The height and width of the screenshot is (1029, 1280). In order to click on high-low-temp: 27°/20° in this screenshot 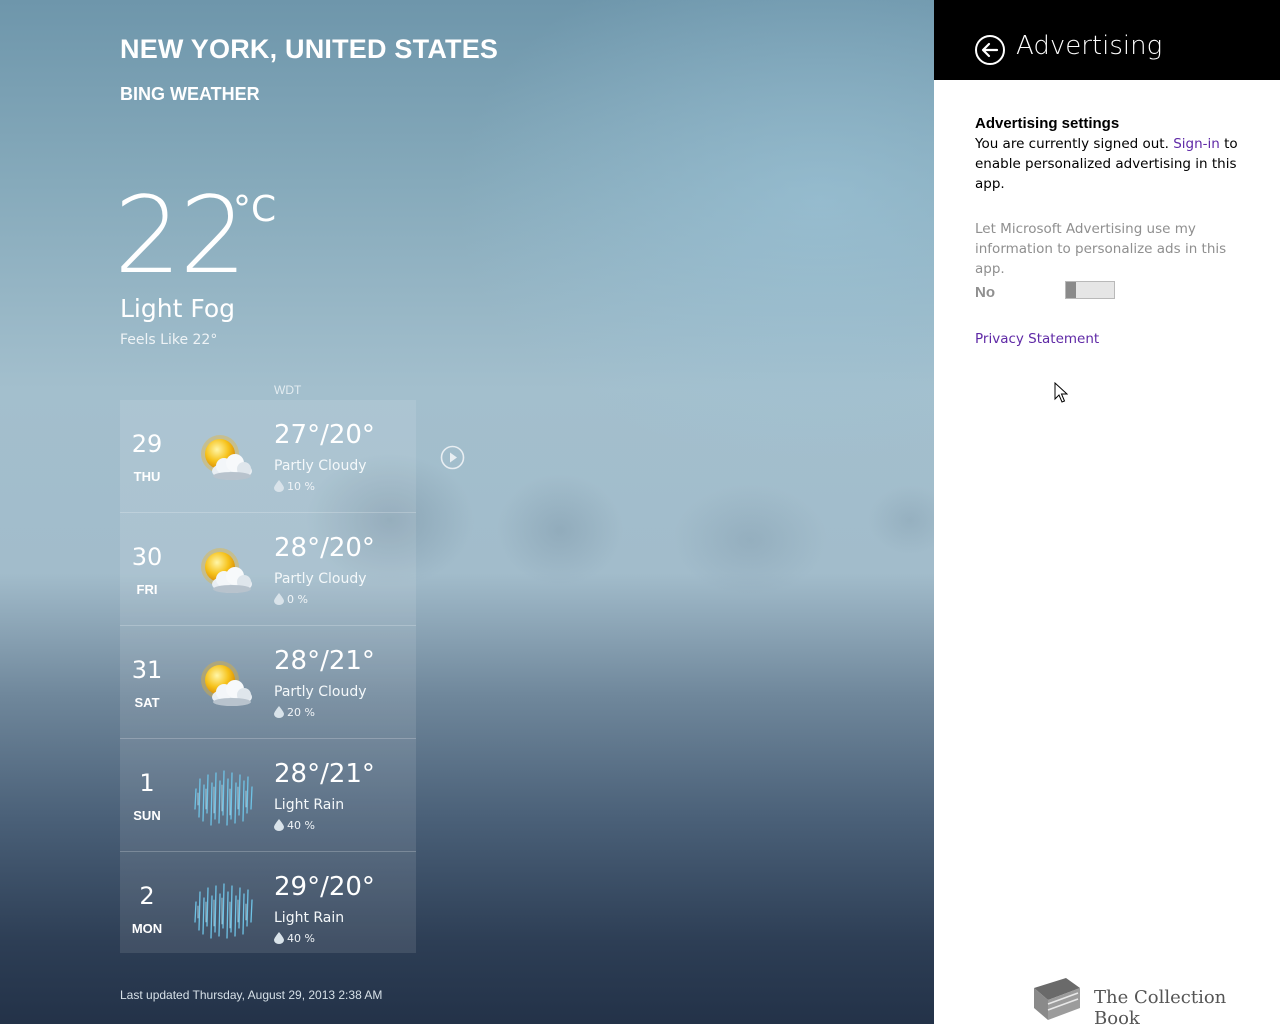, I will do `click(324, 435)`.